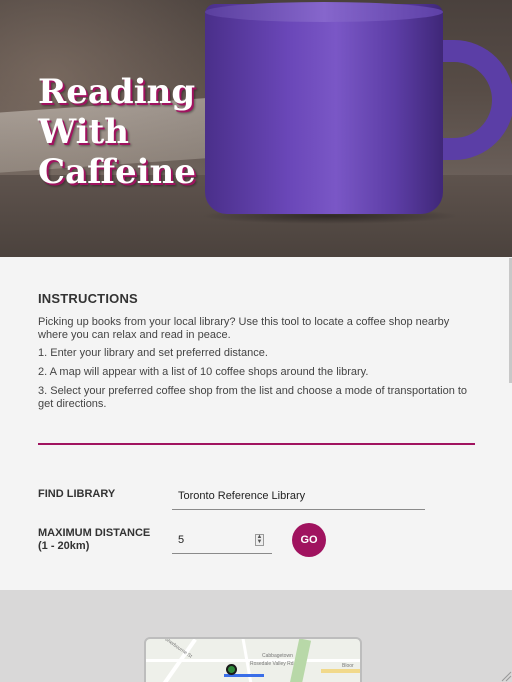  Describe the element at coordinates (117, 92) in the screenshot. I see `hero-title-line-1: Reading` at that location.